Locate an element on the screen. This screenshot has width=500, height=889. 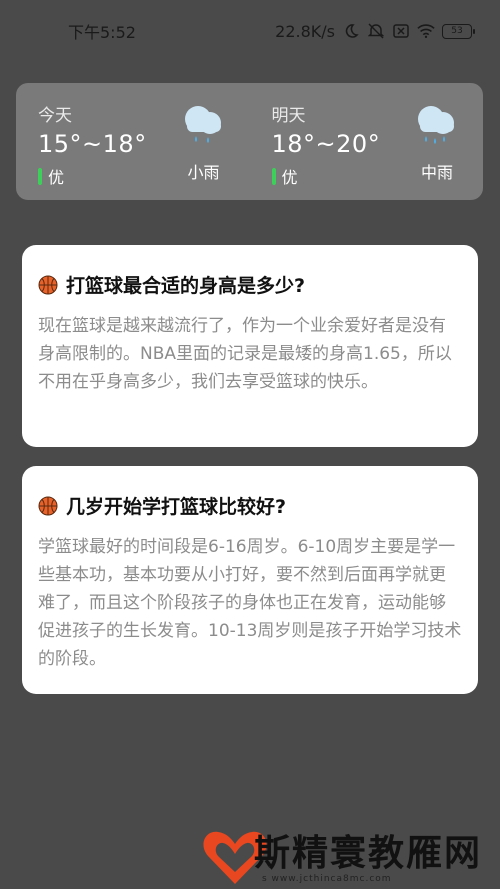
status-time: 下午5:52 is located at coordinates (102, 32).